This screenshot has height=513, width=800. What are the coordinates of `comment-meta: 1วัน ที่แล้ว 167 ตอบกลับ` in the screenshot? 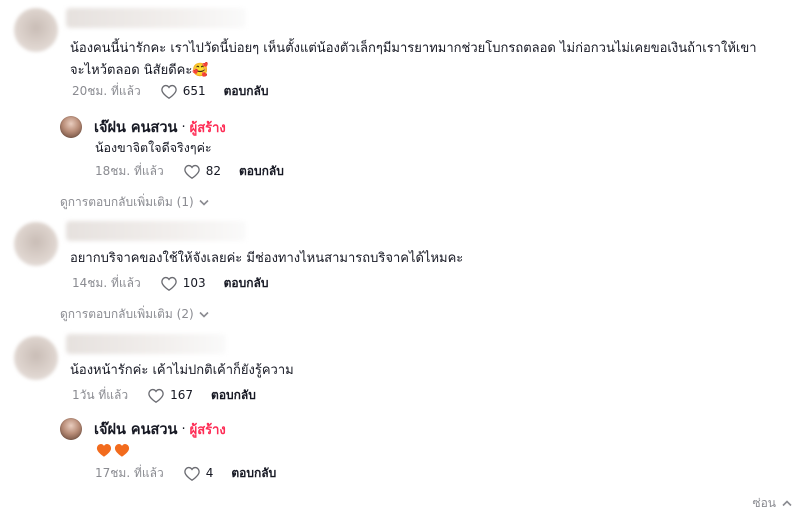 It's located at (164, 395).